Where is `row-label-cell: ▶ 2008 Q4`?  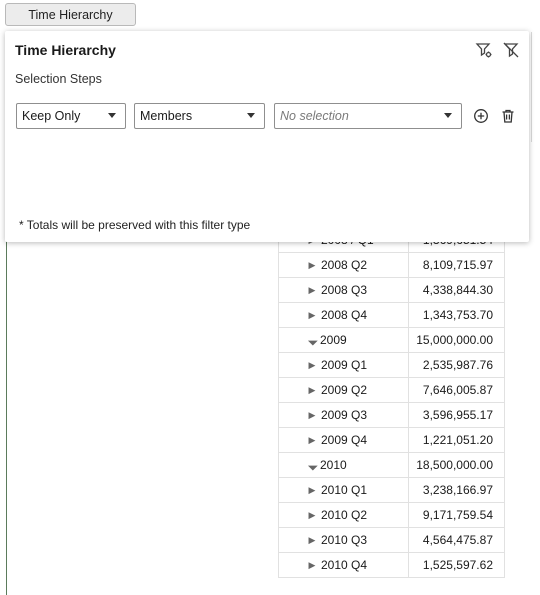
row-label-cell: ▶ 2008 Q4 is located at coordinates (343, 315).